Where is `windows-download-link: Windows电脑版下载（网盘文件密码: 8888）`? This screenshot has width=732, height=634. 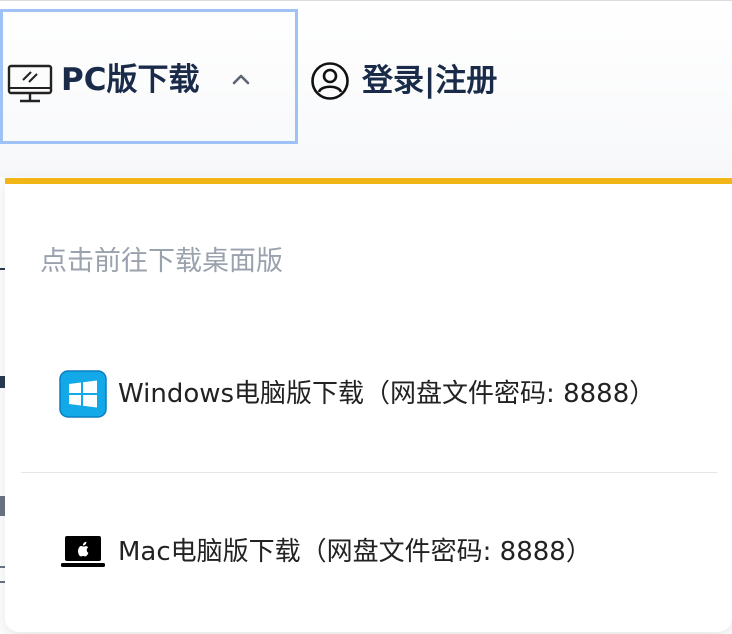
windows-download-link: Windows电脑版下载（网盘文件密码: 8888） is located at coordinates (368, 394).